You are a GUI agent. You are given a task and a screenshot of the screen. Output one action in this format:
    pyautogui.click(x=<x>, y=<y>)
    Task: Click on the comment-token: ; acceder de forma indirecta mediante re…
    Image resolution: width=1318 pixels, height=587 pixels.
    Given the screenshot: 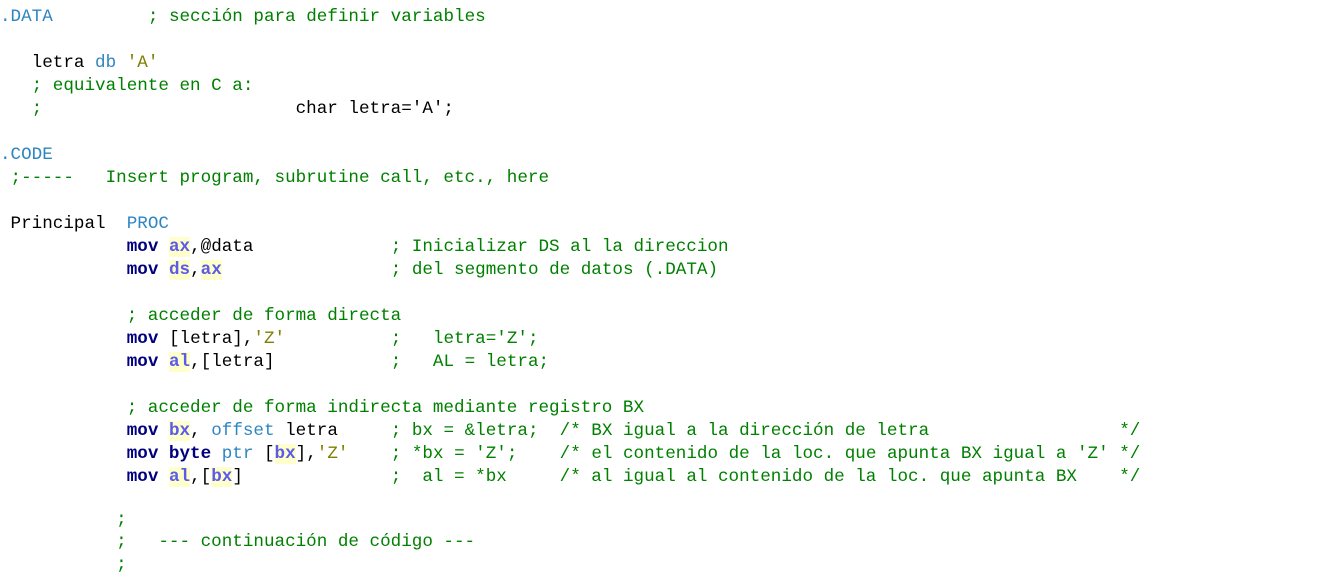 What is the action you would take?
    pyautogui.click(x=322, y=408)
    